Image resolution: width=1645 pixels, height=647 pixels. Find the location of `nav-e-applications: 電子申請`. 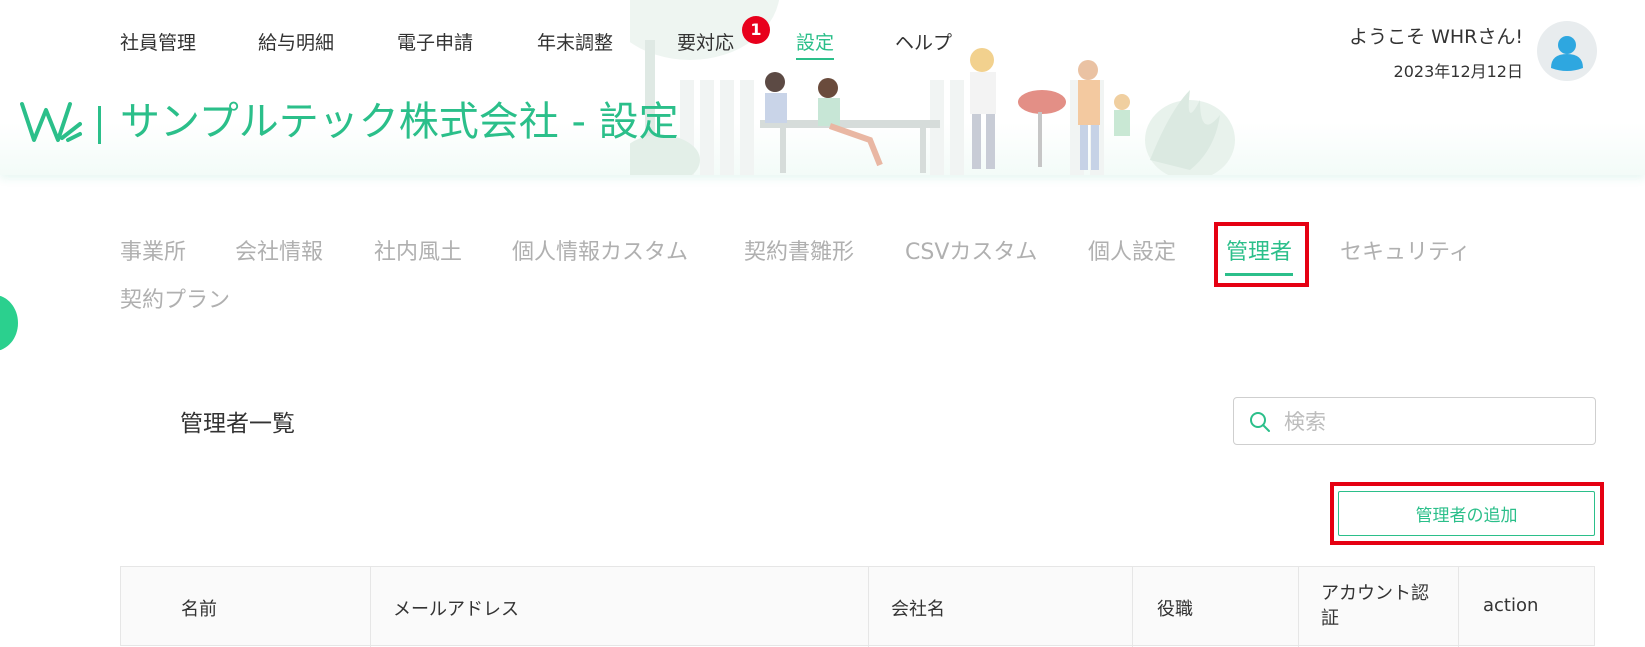

nav-e-applications: 電子申請 is located at coordinates (435, 43).